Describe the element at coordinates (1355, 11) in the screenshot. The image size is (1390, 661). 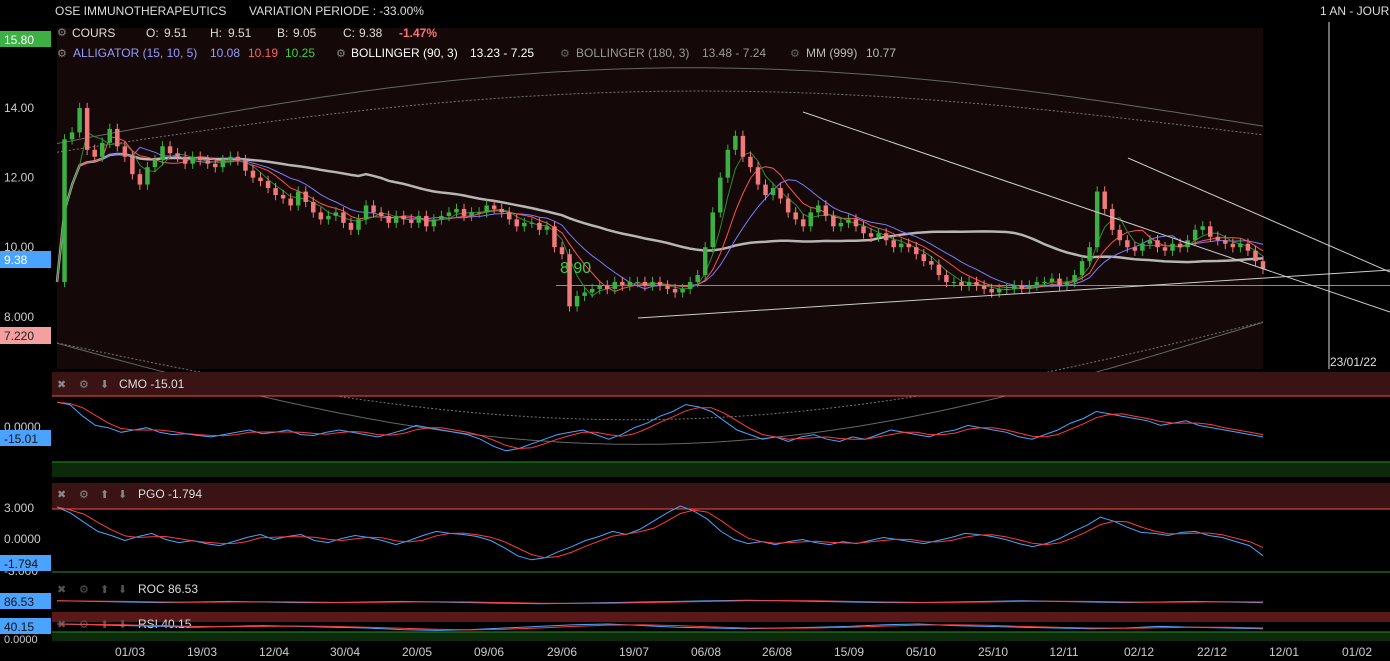
I see `period-selector: 1 AN - JOUR` at that location.